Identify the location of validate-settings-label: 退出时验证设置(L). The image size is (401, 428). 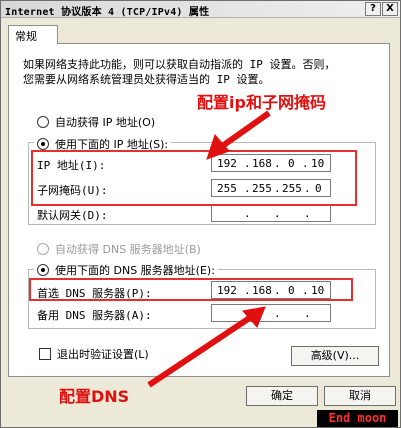
(103, 354).